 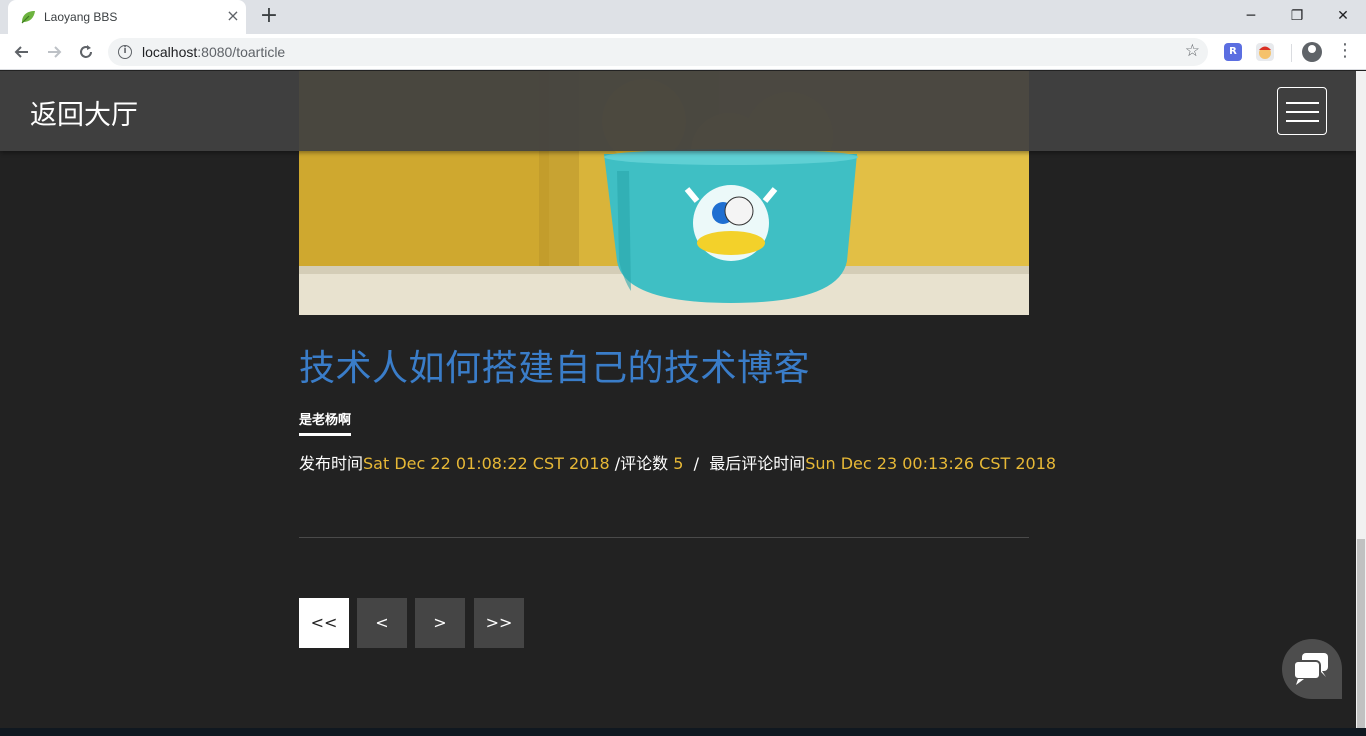 What do you see at coordinates (1361, 633) in the screenshot?
I see `scrollbar-thumb` at bounding box center [1361, 633].